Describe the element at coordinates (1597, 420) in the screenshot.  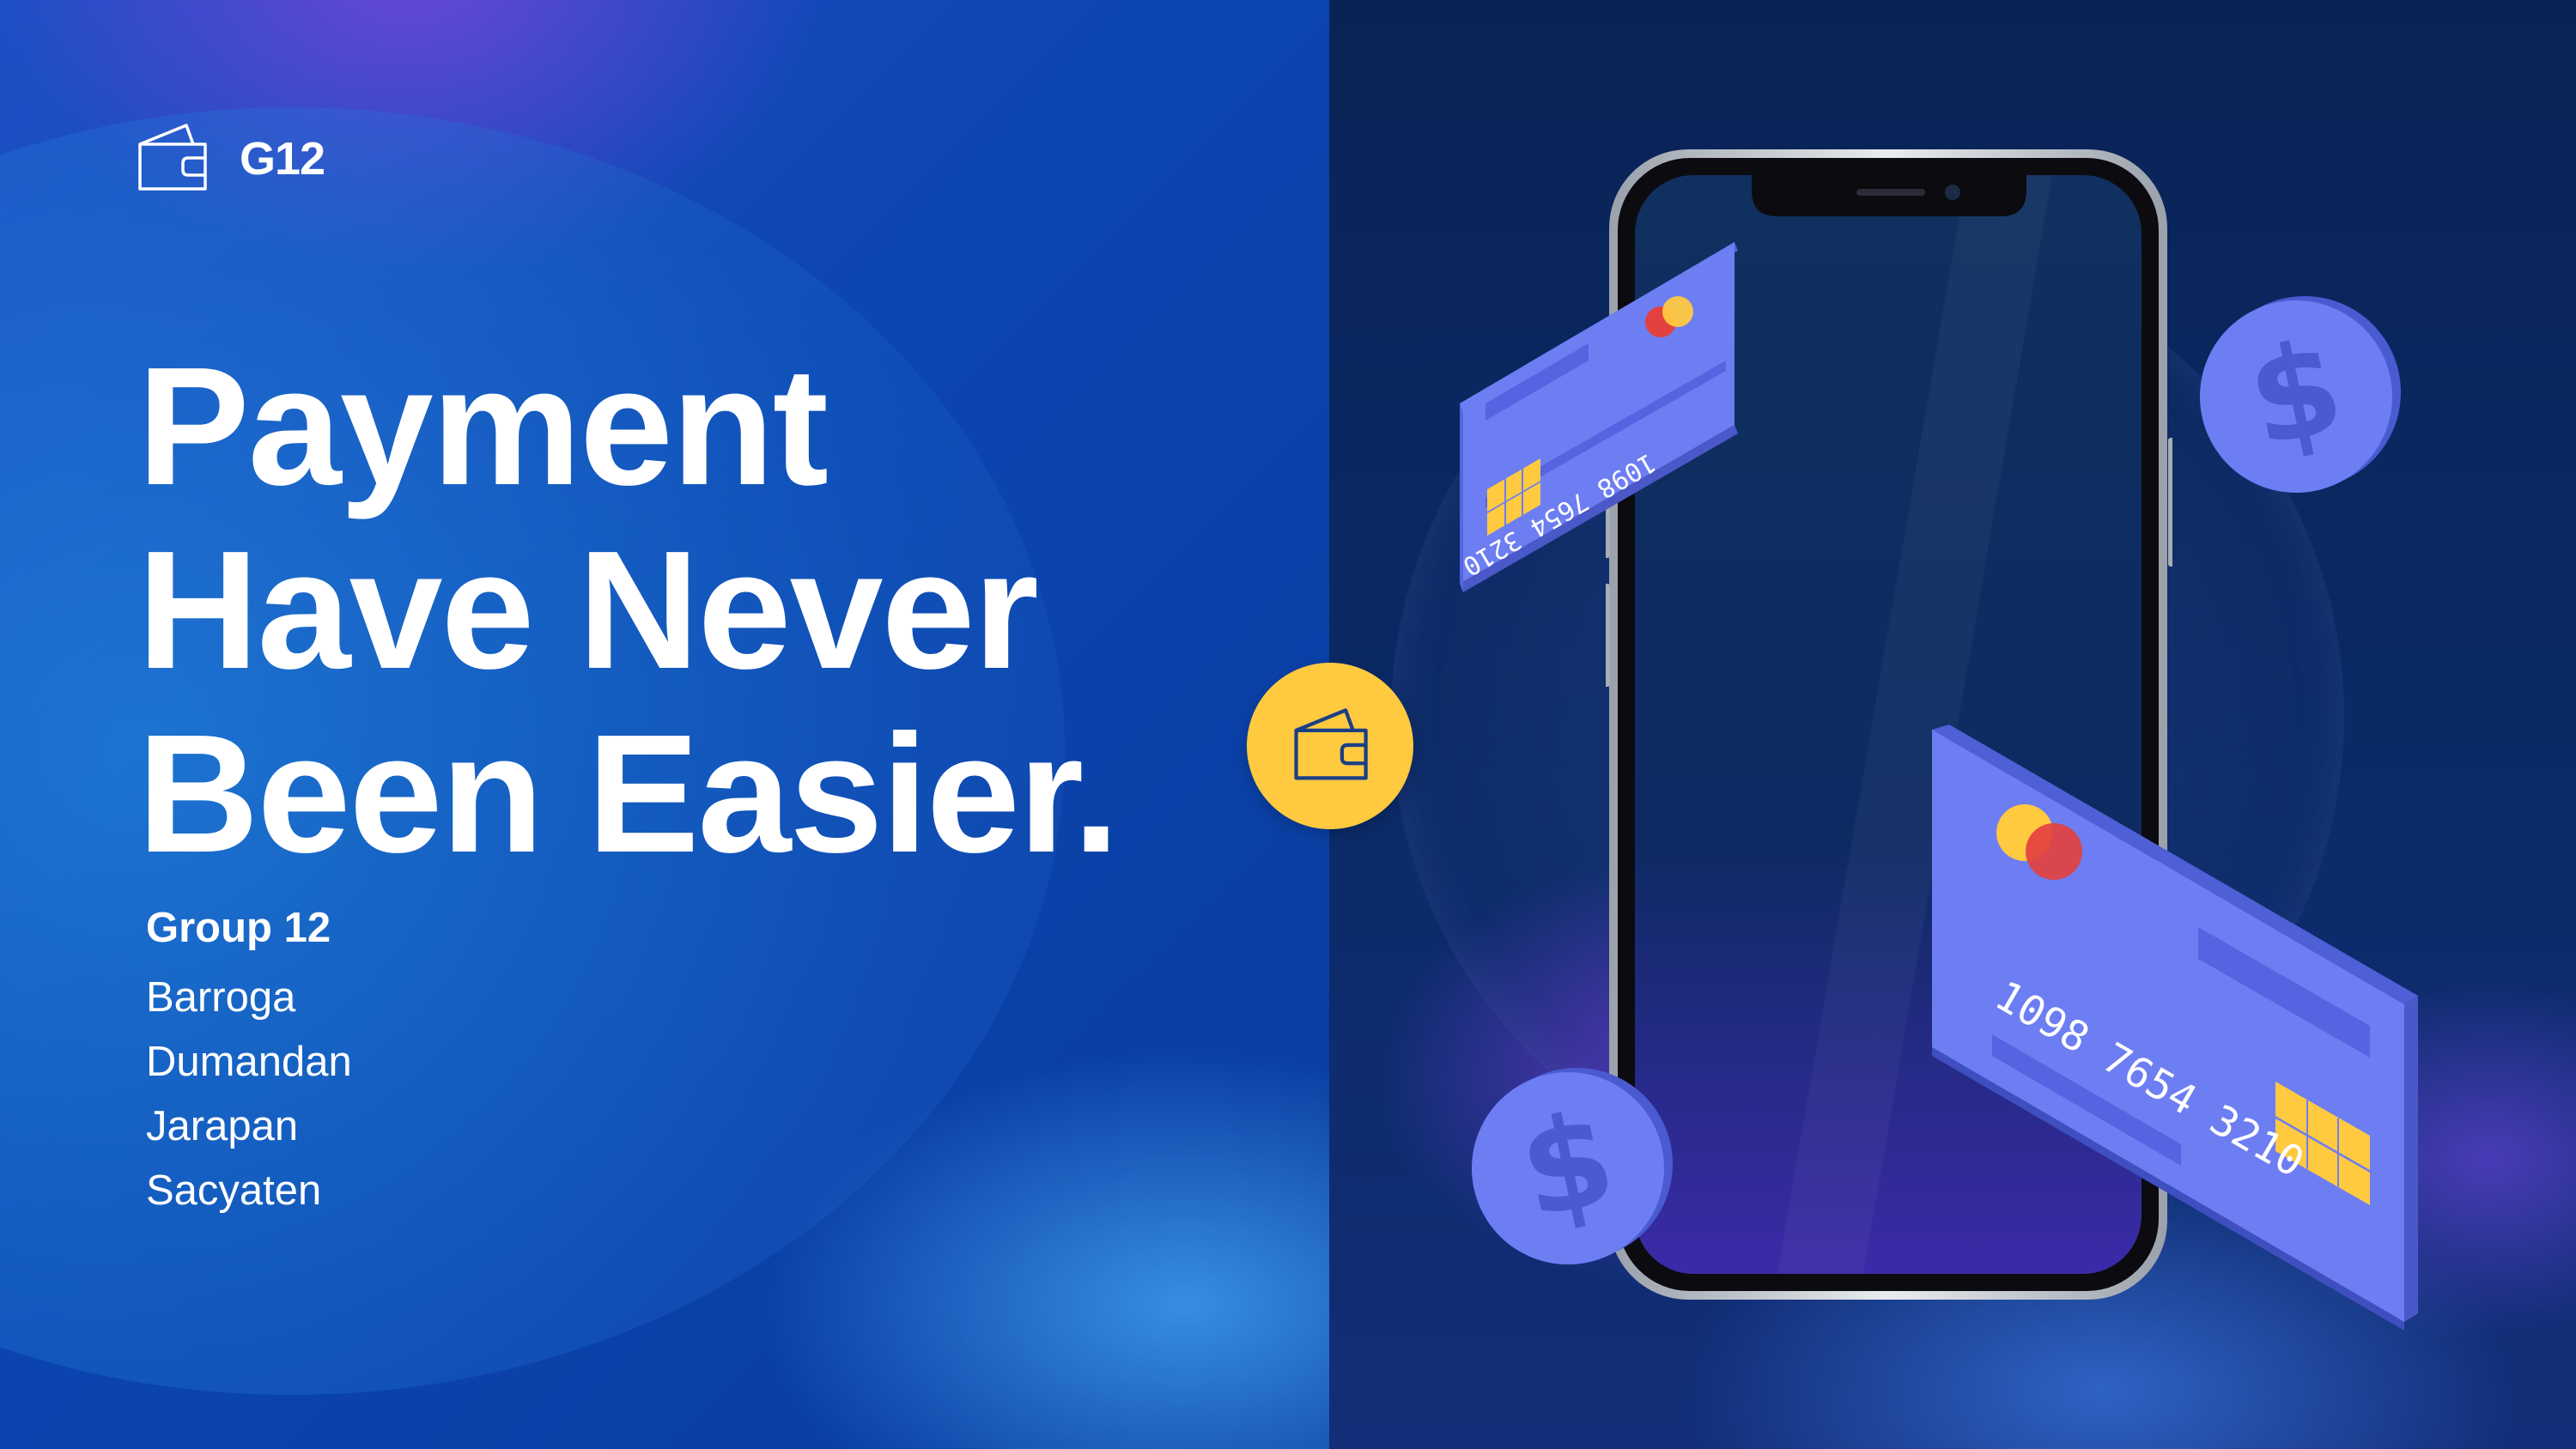
I see `credit-card-top: 1098 7654 3210` at that location.